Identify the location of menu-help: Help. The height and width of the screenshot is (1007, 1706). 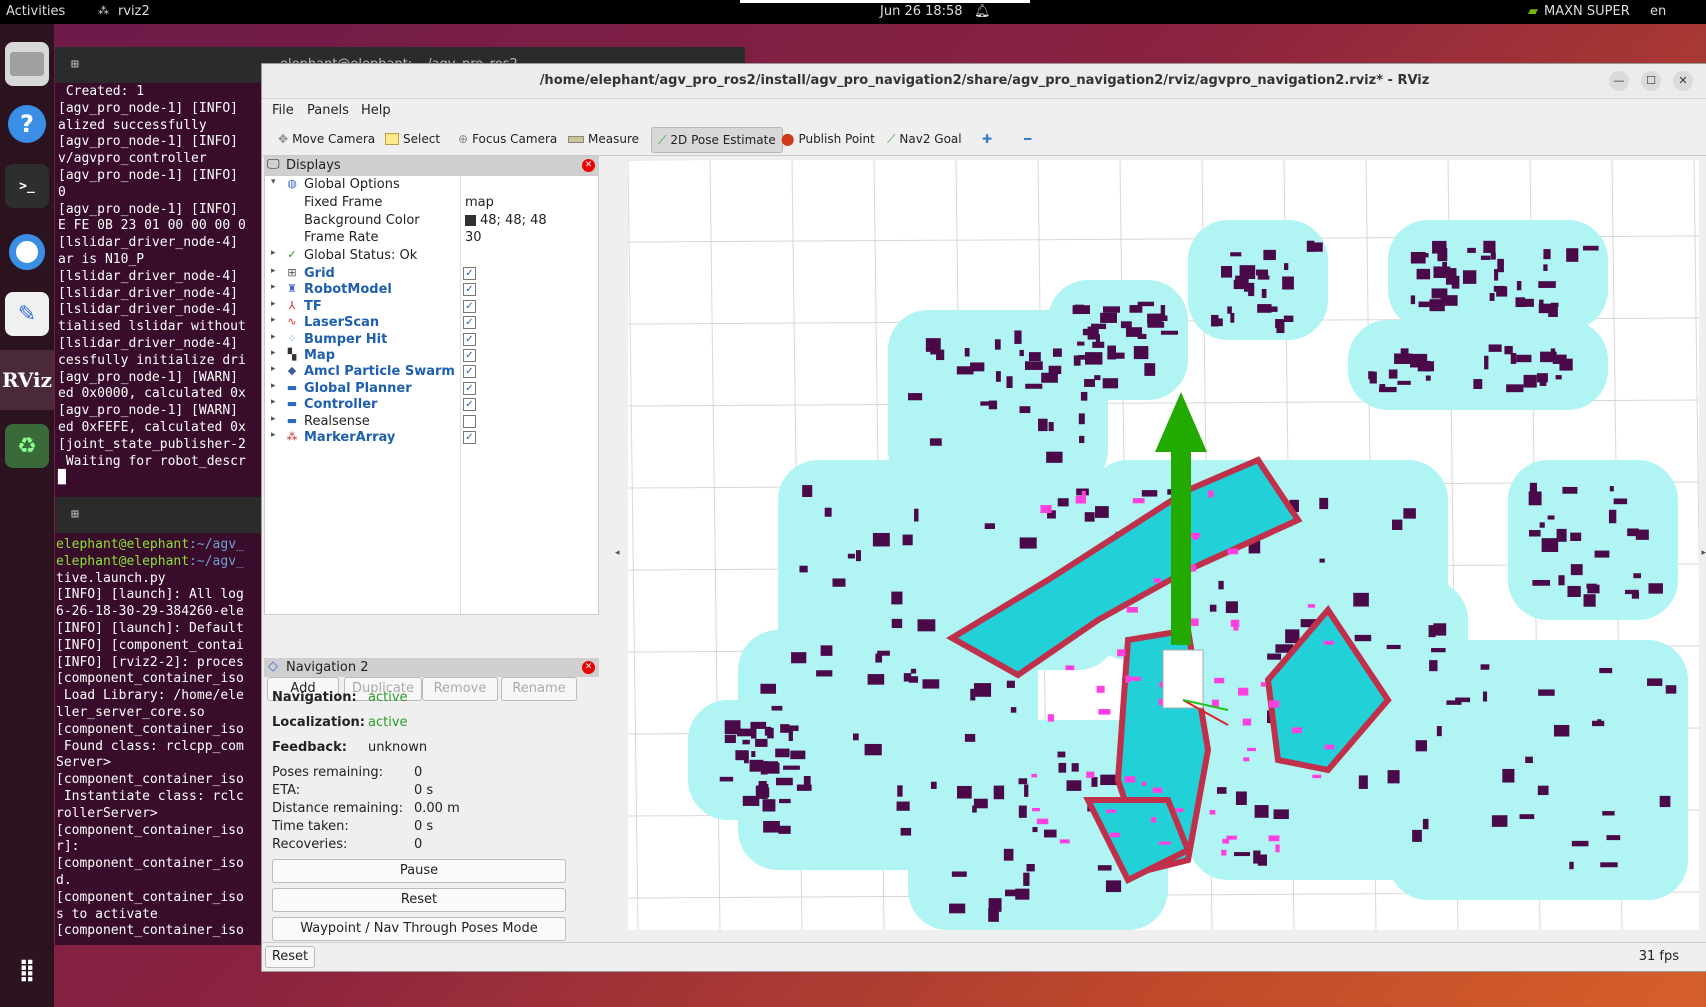
(376, 110).